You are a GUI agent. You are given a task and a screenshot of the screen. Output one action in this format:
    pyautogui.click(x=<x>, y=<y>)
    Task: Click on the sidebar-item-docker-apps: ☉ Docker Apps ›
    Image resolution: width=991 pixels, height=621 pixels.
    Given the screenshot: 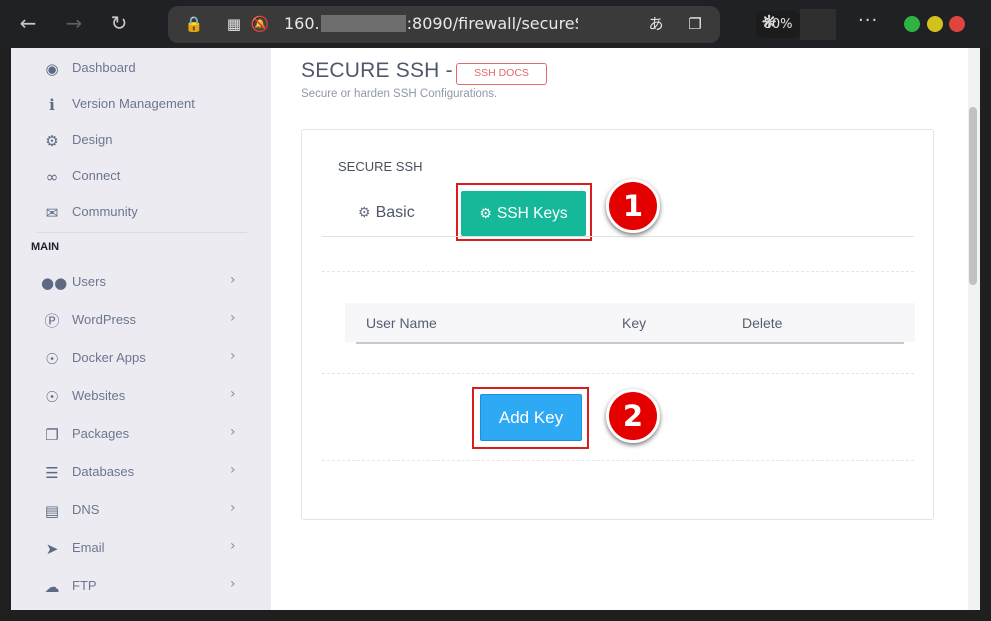 What is the action you would take?
    pyautogui.click(x=141, y=359)
    